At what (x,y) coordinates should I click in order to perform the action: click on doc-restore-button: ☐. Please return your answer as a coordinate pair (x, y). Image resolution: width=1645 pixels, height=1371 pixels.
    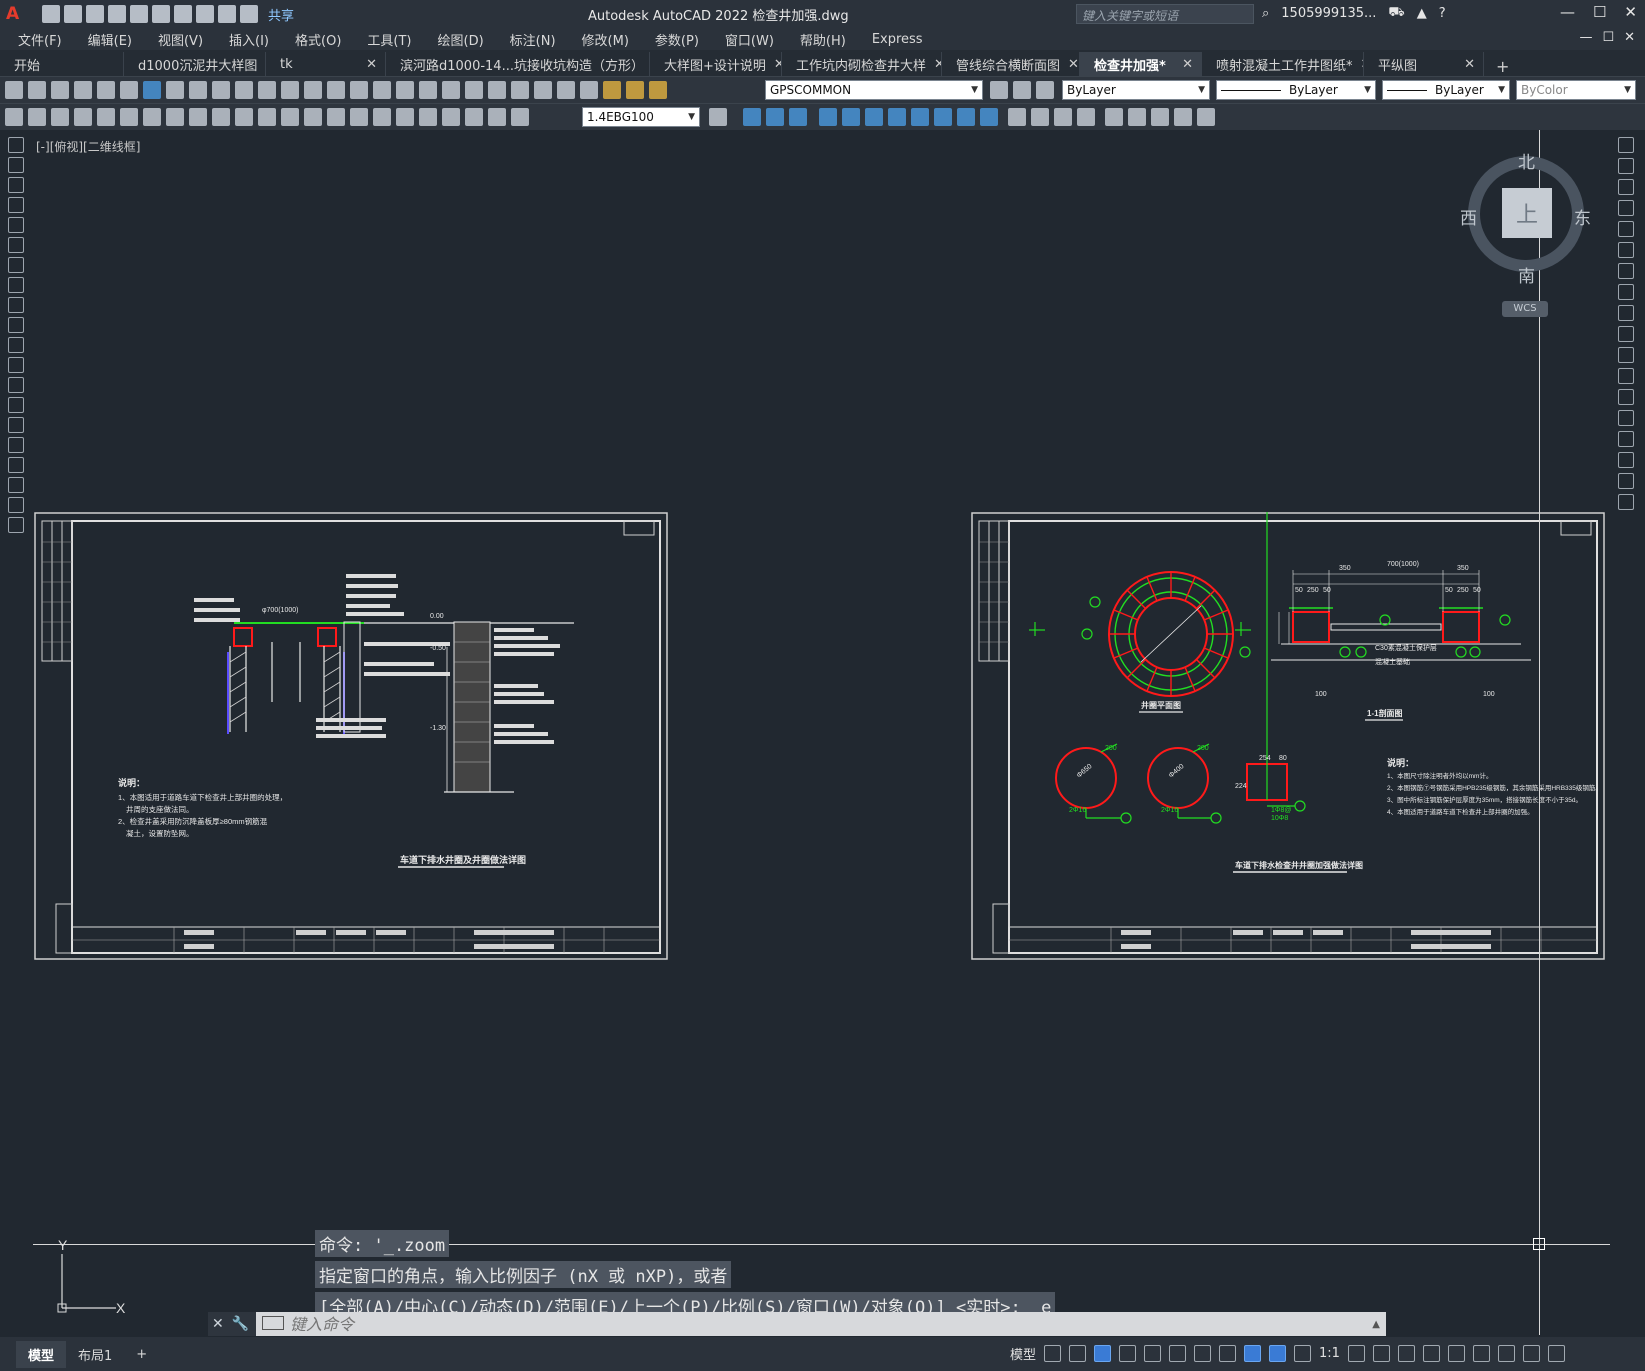
    Looking at the image, I should click on (1608, 37).